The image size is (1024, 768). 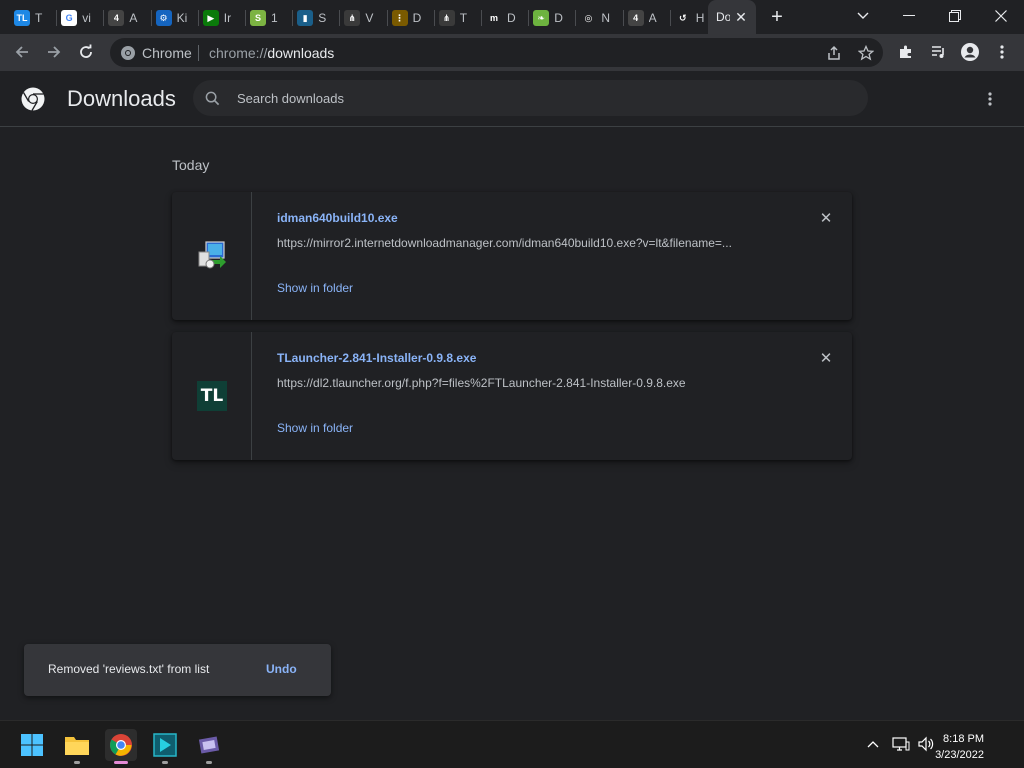 I want to click on file-explorer-taskbar-button, so click(x=77, y=745).